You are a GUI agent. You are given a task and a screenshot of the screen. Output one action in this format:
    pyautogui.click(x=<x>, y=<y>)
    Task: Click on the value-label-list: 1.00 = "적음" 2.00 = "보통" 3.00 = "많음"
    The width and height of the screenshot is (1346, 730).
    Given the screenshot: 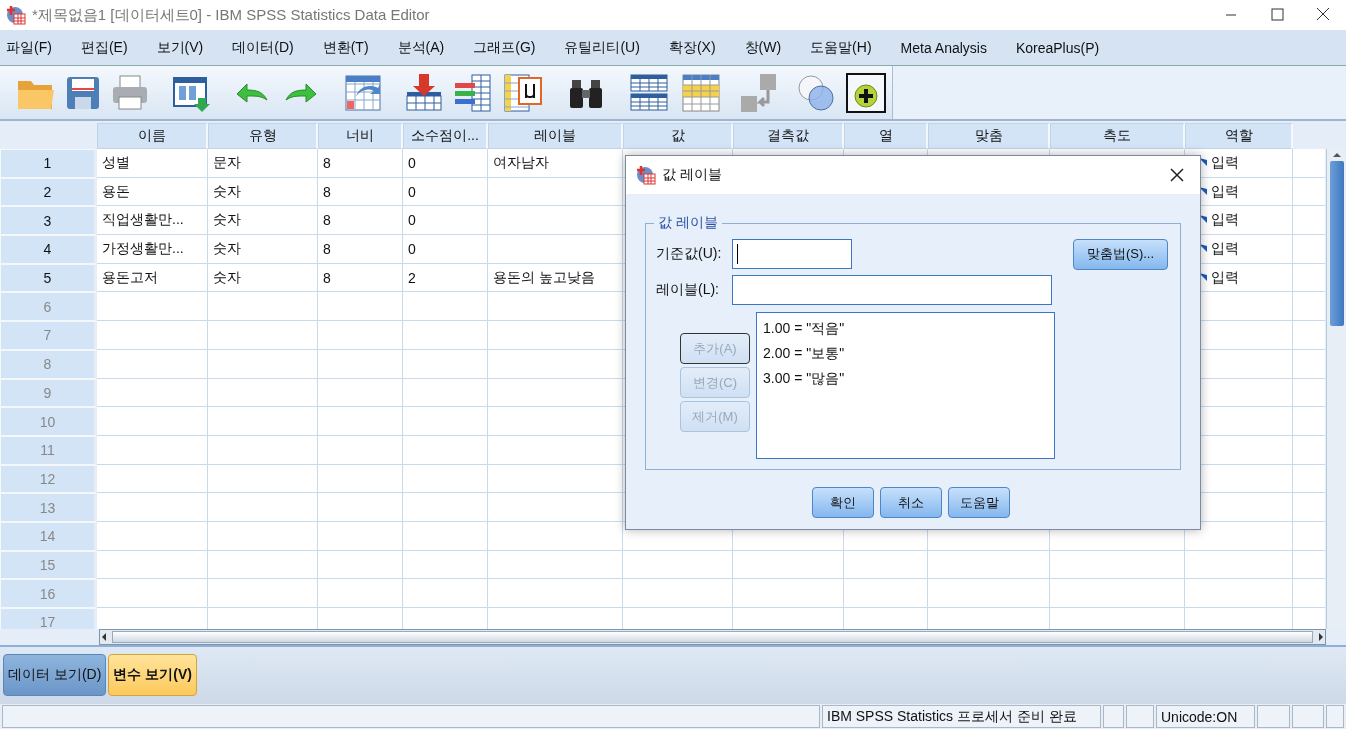 What is the action you would take?
    pyautogui.click(x=905, y=385)
    